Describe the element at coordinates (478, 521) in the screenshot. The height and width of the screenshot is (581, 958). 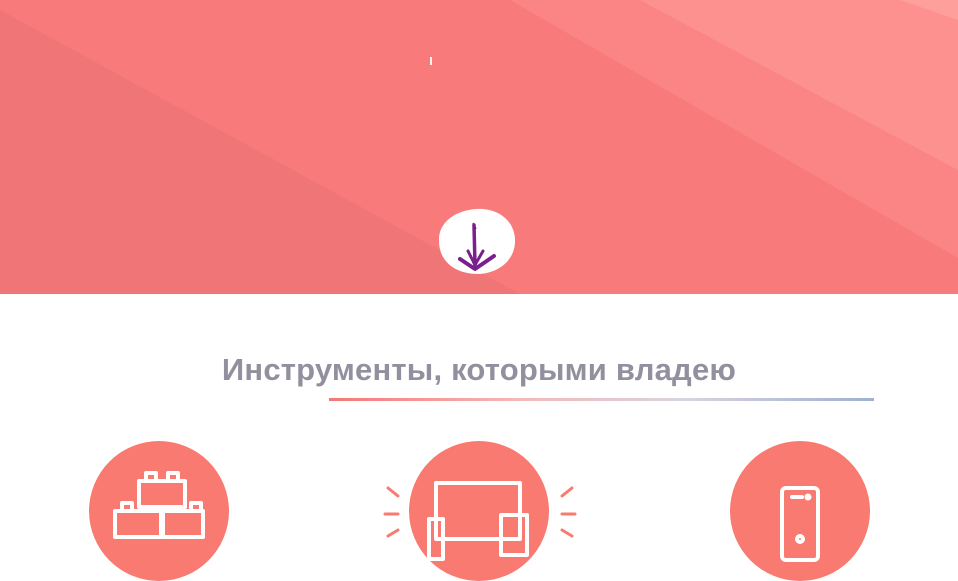
I see `devices-icon` at that location.